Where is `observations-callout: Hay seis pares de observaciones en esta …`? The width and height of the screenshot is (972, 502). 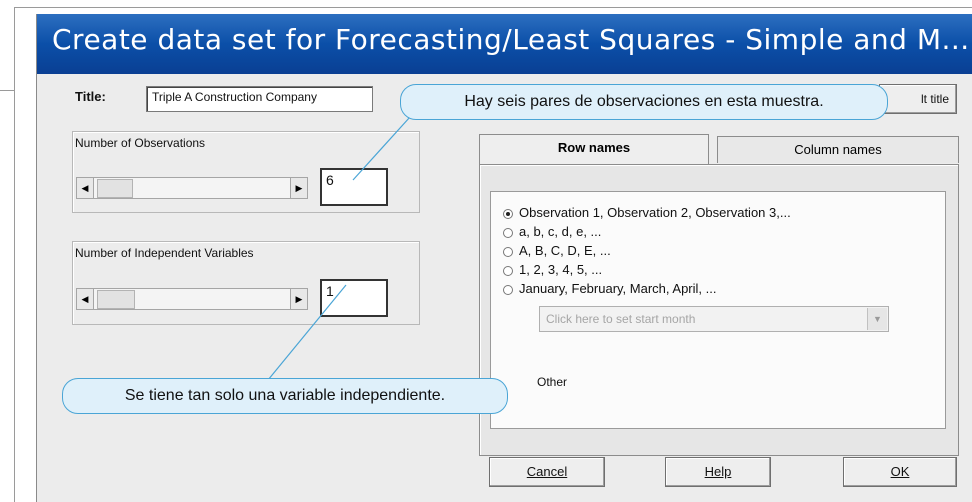 observations-callout: Hay seis pares de observaciones en esta … is located at coordinates (644, 102).